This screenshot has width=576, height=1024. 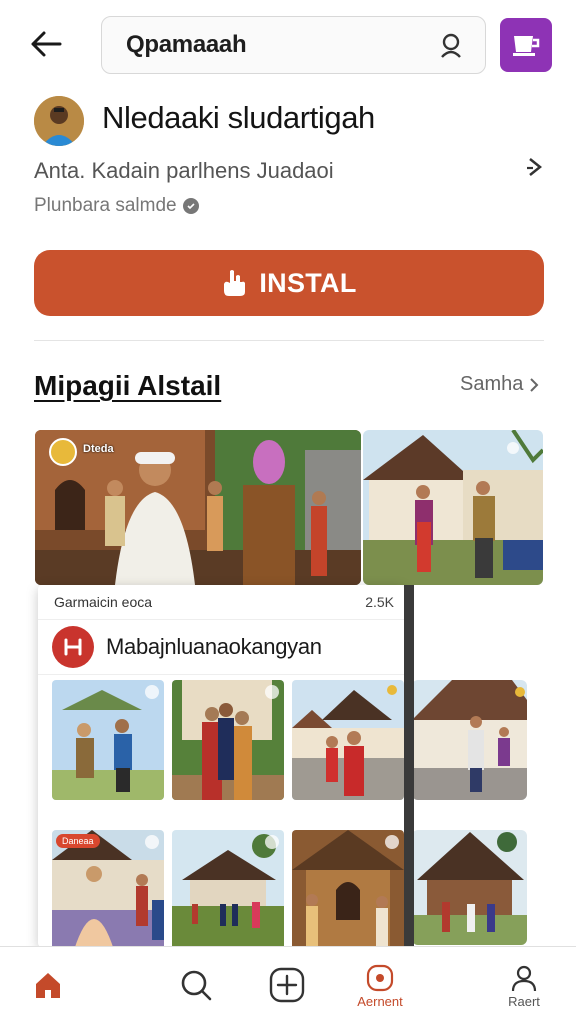 I want to click on nav-home, so click(x=48, y=985).